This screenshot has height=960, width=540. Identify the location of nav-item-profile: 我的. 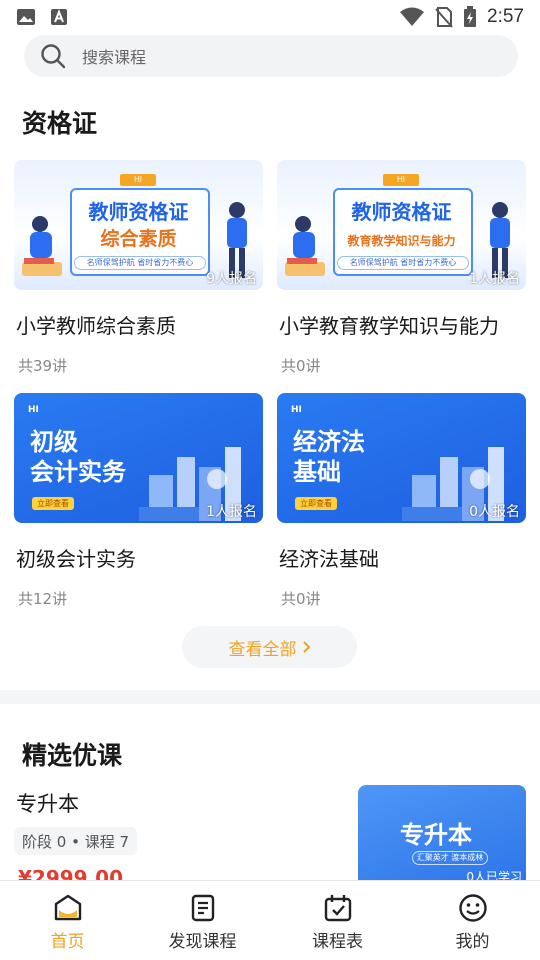
(472, 920).